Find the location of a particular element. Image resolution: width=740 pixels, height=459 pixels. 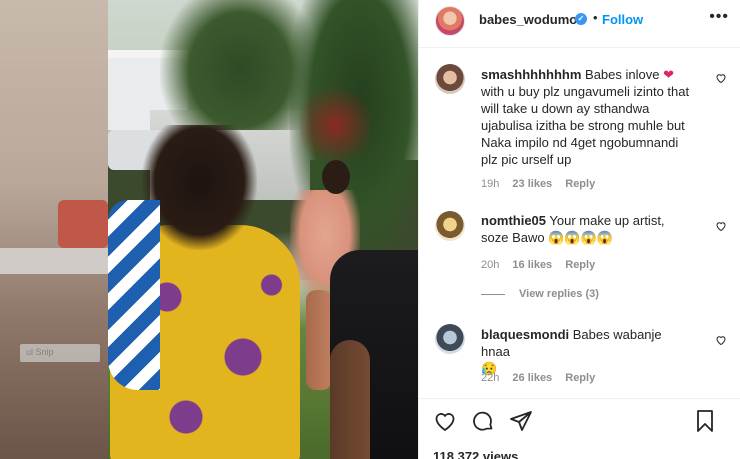

verified-badge-icon: ✓ is located at coordinates (581, 19).